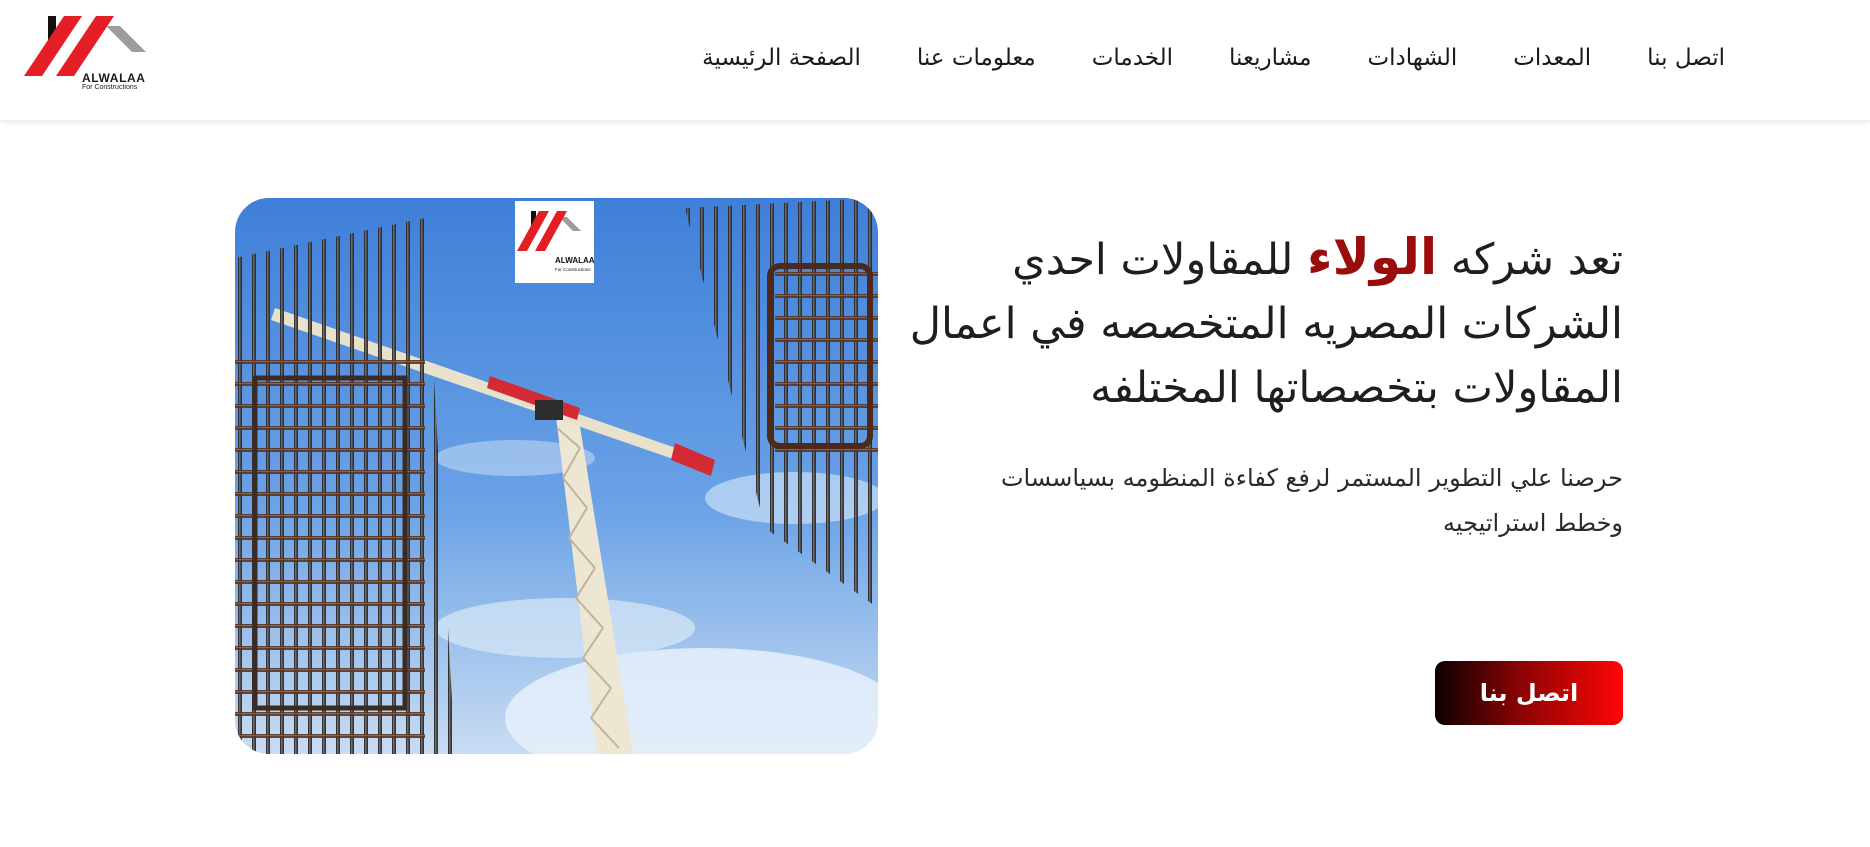 This screenshot has height=847, width=1870. What do you see at coordinates (85, 46) in the screenshot?
I see `house-roof-logo-icon` at bounding box center [85, 46].